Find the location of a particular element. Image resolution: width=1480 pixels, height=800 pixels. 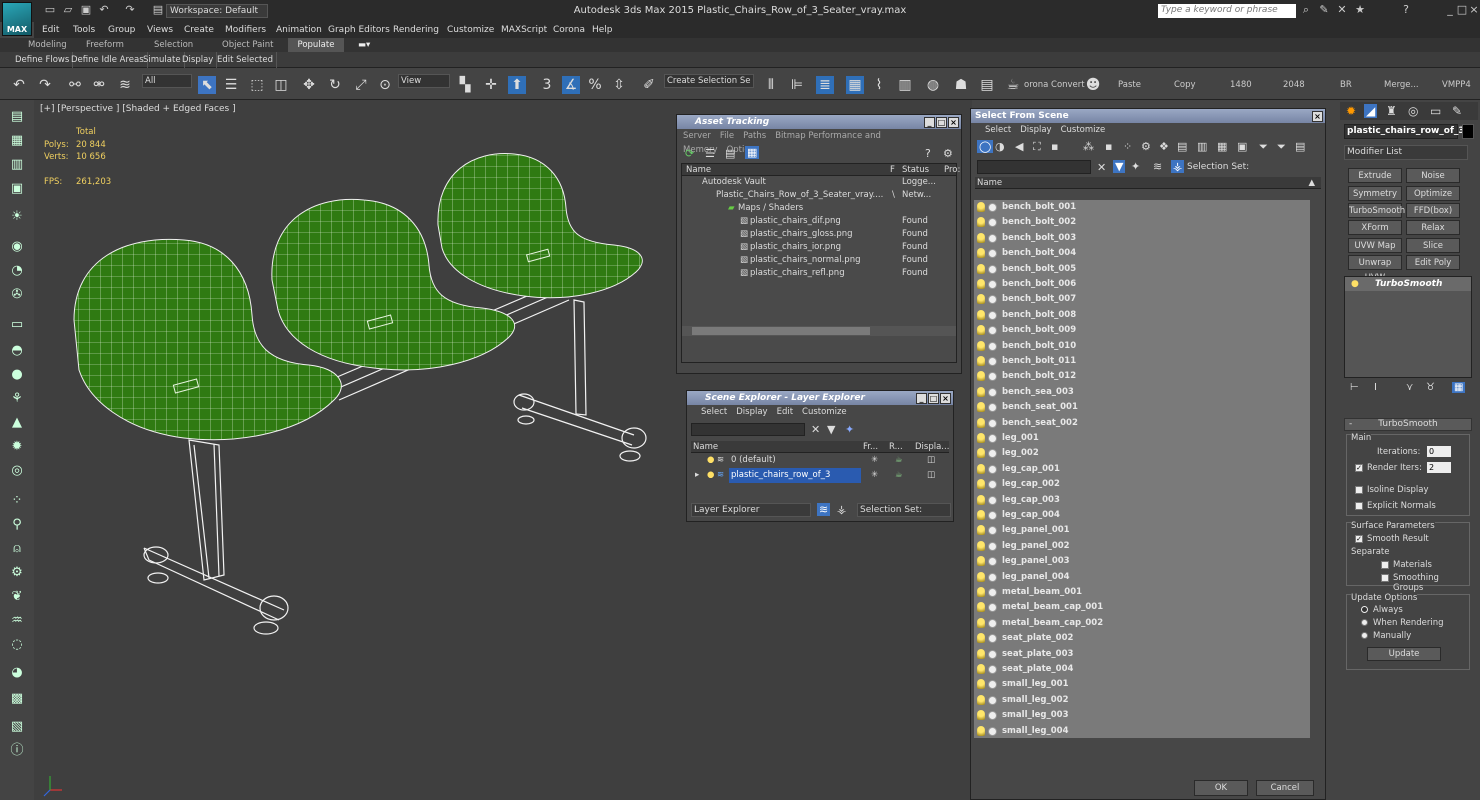

display-tab-icon: ▭ is located at coordinates (1435, 111).